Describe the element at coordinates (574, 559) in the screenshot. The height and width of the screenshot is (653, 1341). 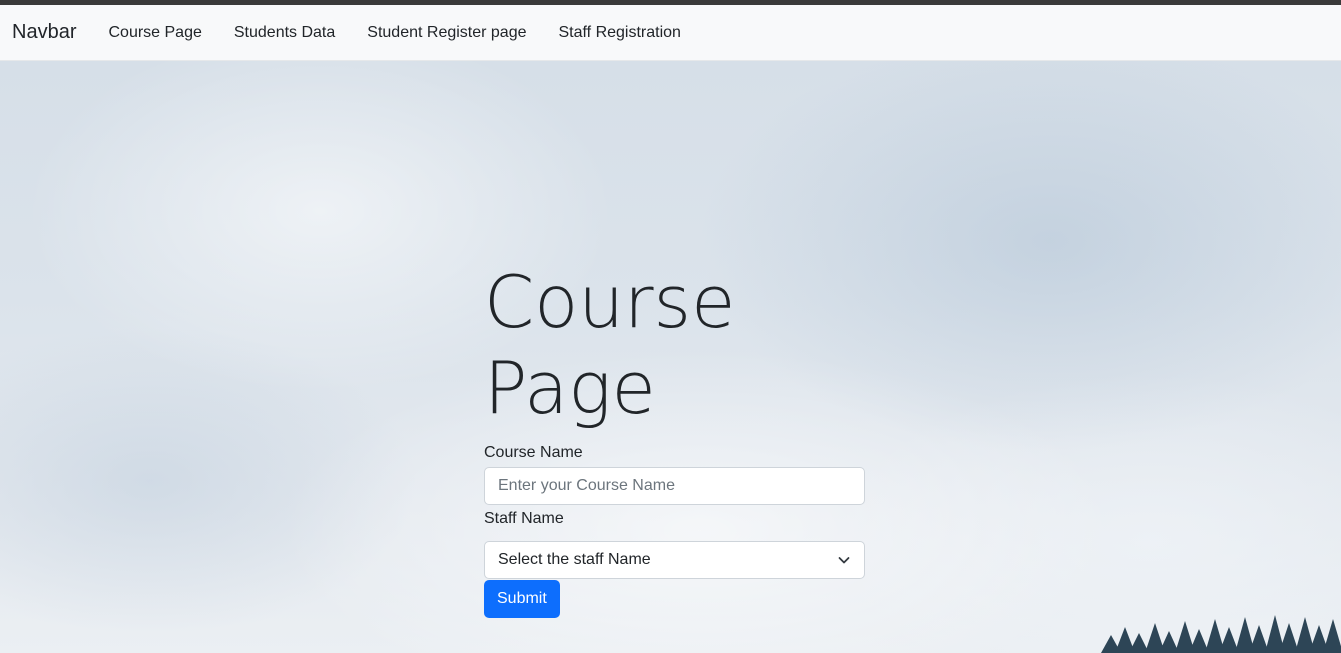
I see `staff-select-value: Select the staff Name` at that location.